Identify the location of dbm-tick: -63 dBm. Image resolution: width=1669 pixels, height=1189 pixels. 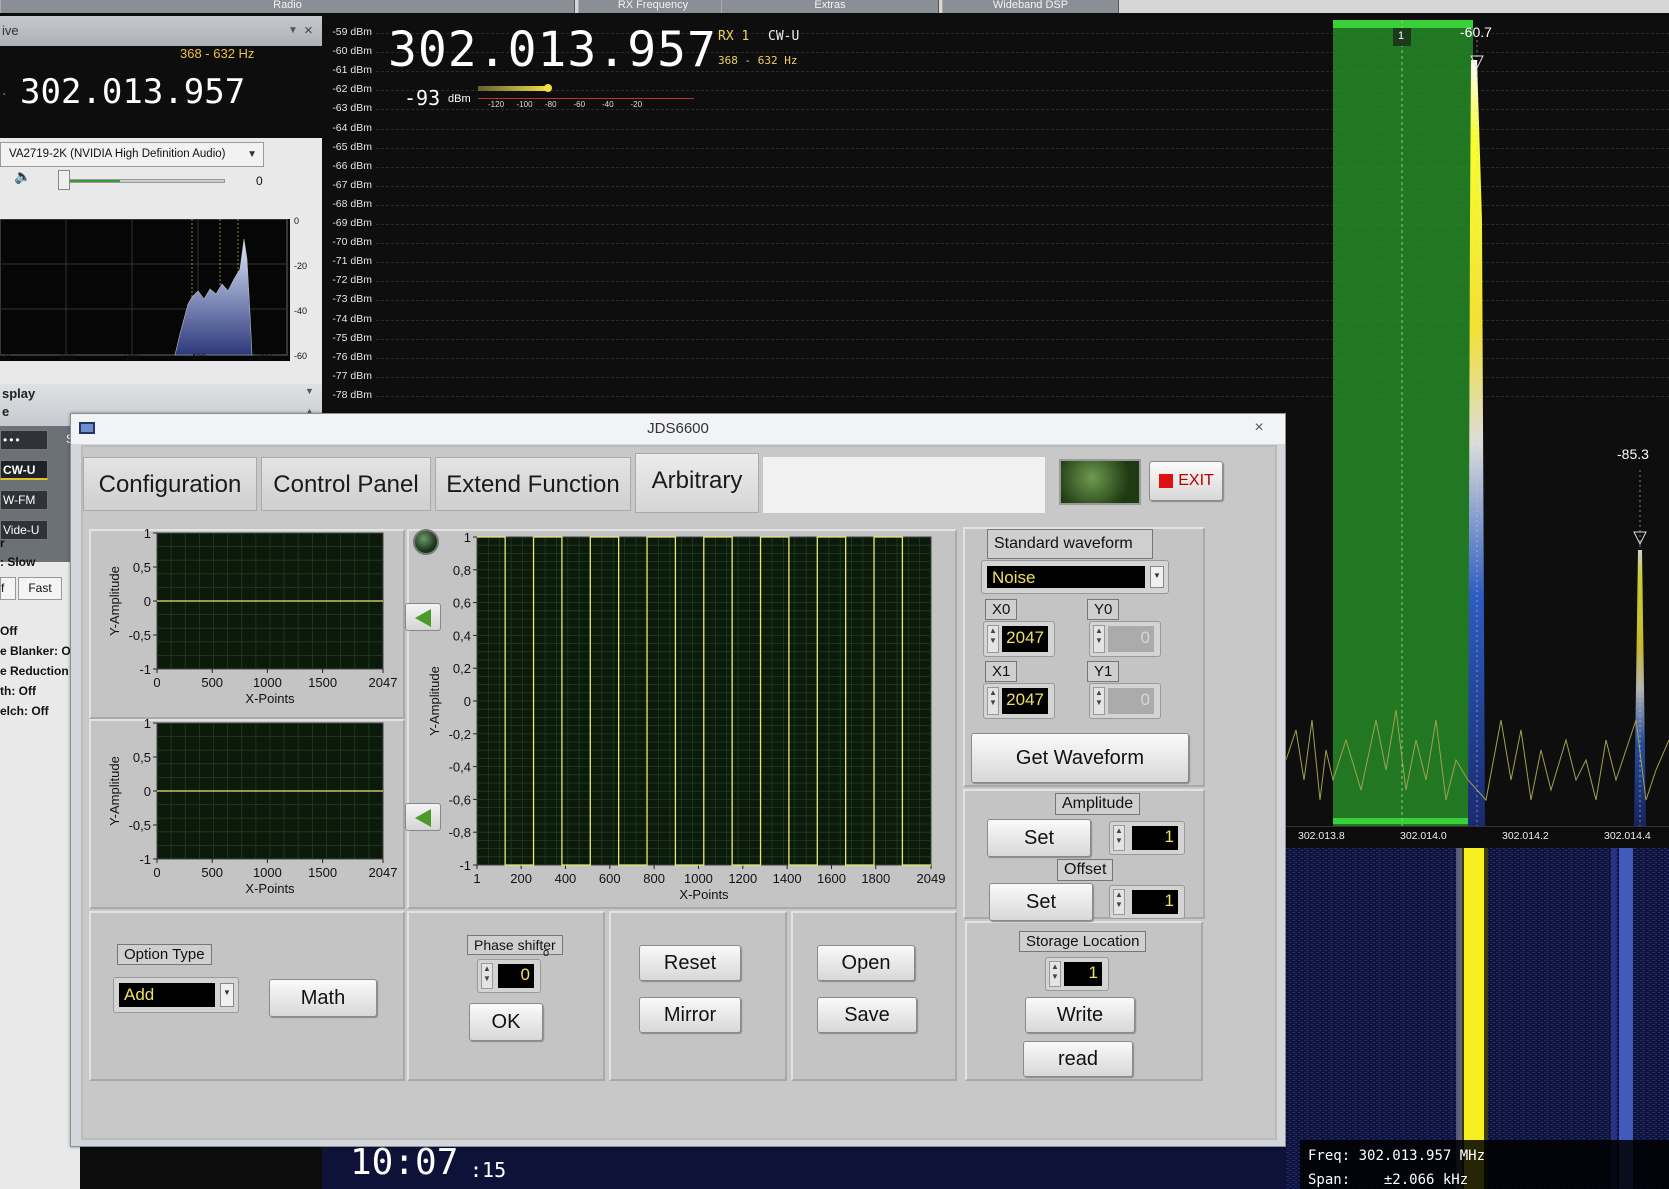
(352, 108).